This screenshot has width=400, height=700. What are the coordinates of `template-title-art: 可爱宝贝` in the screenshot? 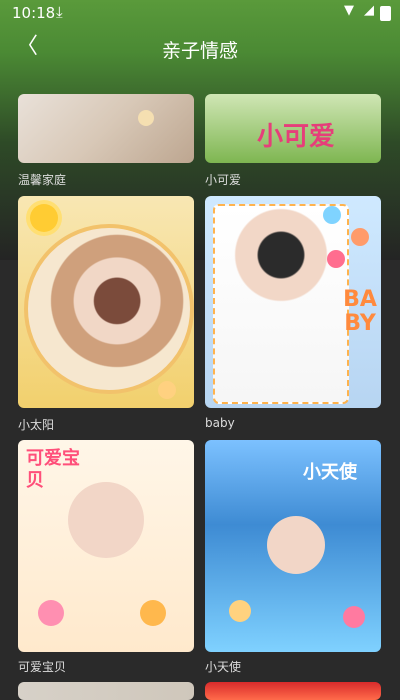 It's located at (53, 469).